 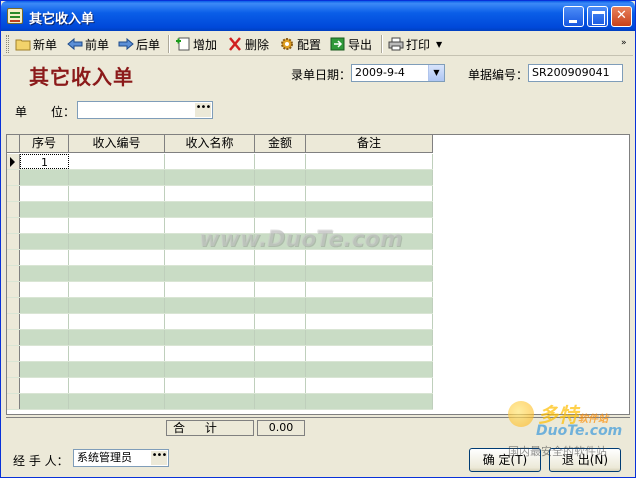 I want to click on new-button: 新单, so click(x=36, y=44).